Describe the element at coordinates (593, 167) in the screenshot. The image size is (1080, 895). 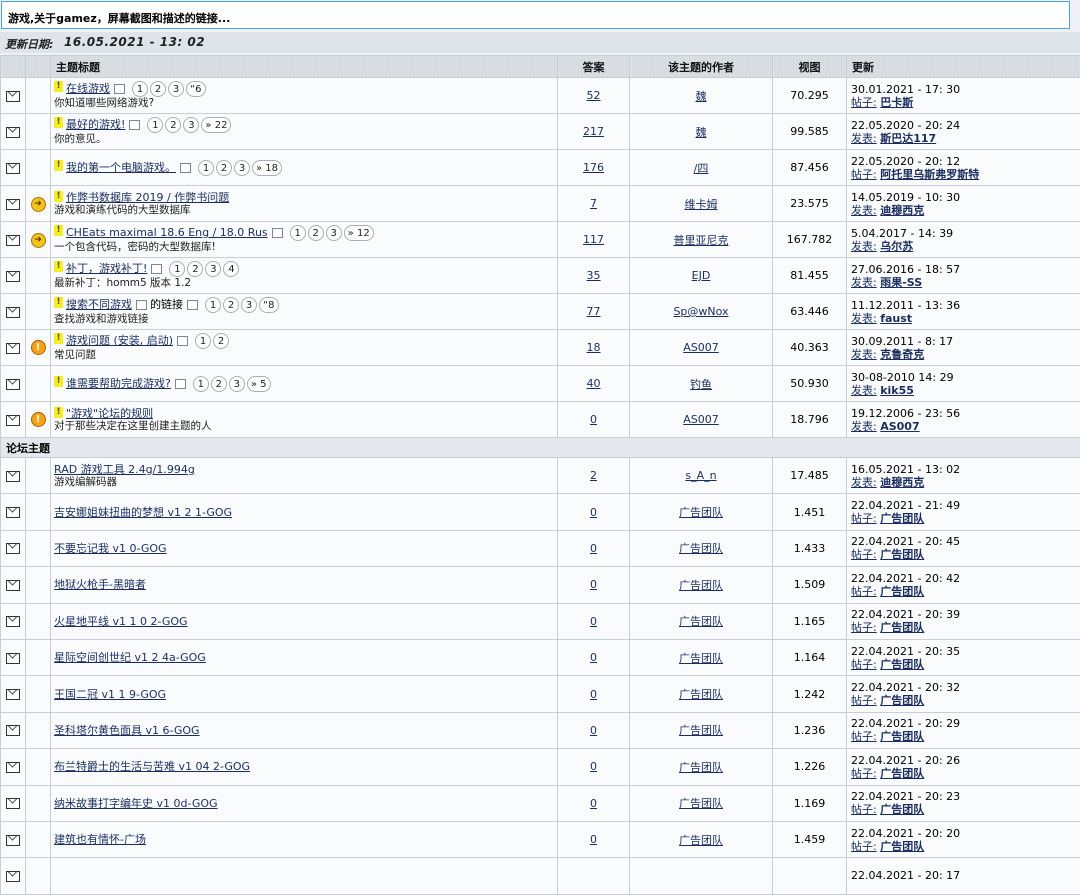
I see `replies-link: 176` at that location.